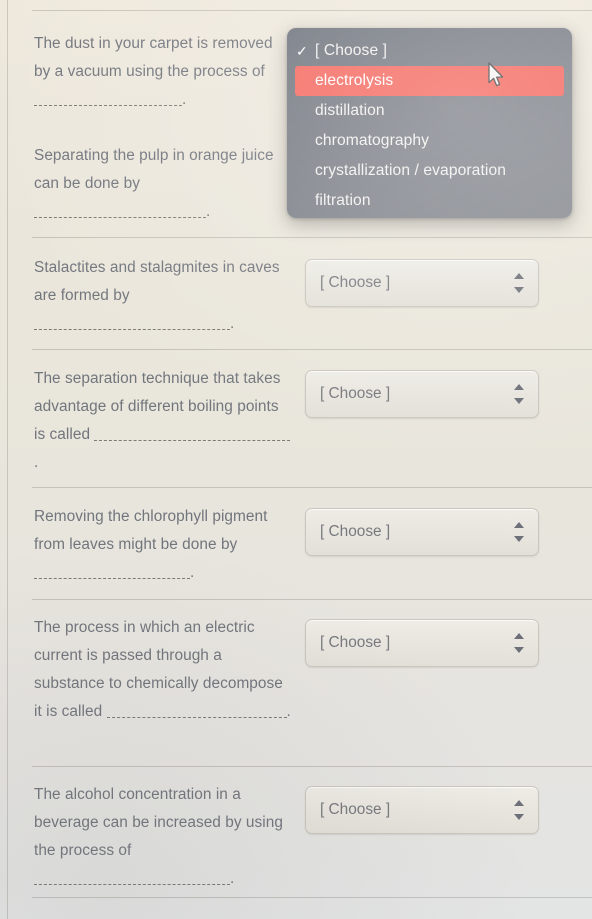 The image size is (592, 919). Describe the element at coordinates (355, 531) in the screenshot. I see `answer-select-value-5: [ Choose ]` at that location.